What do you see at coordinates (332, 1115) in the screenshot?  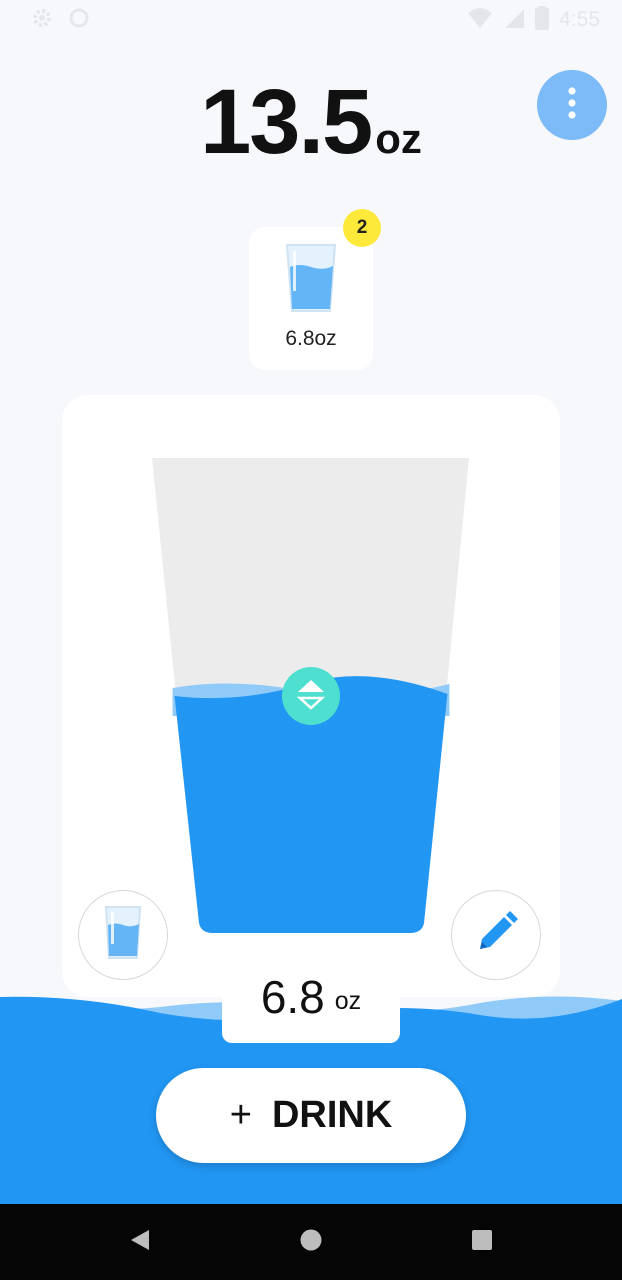 I see `drink-button-label: DRINK` at bounding box center [332, 1115].